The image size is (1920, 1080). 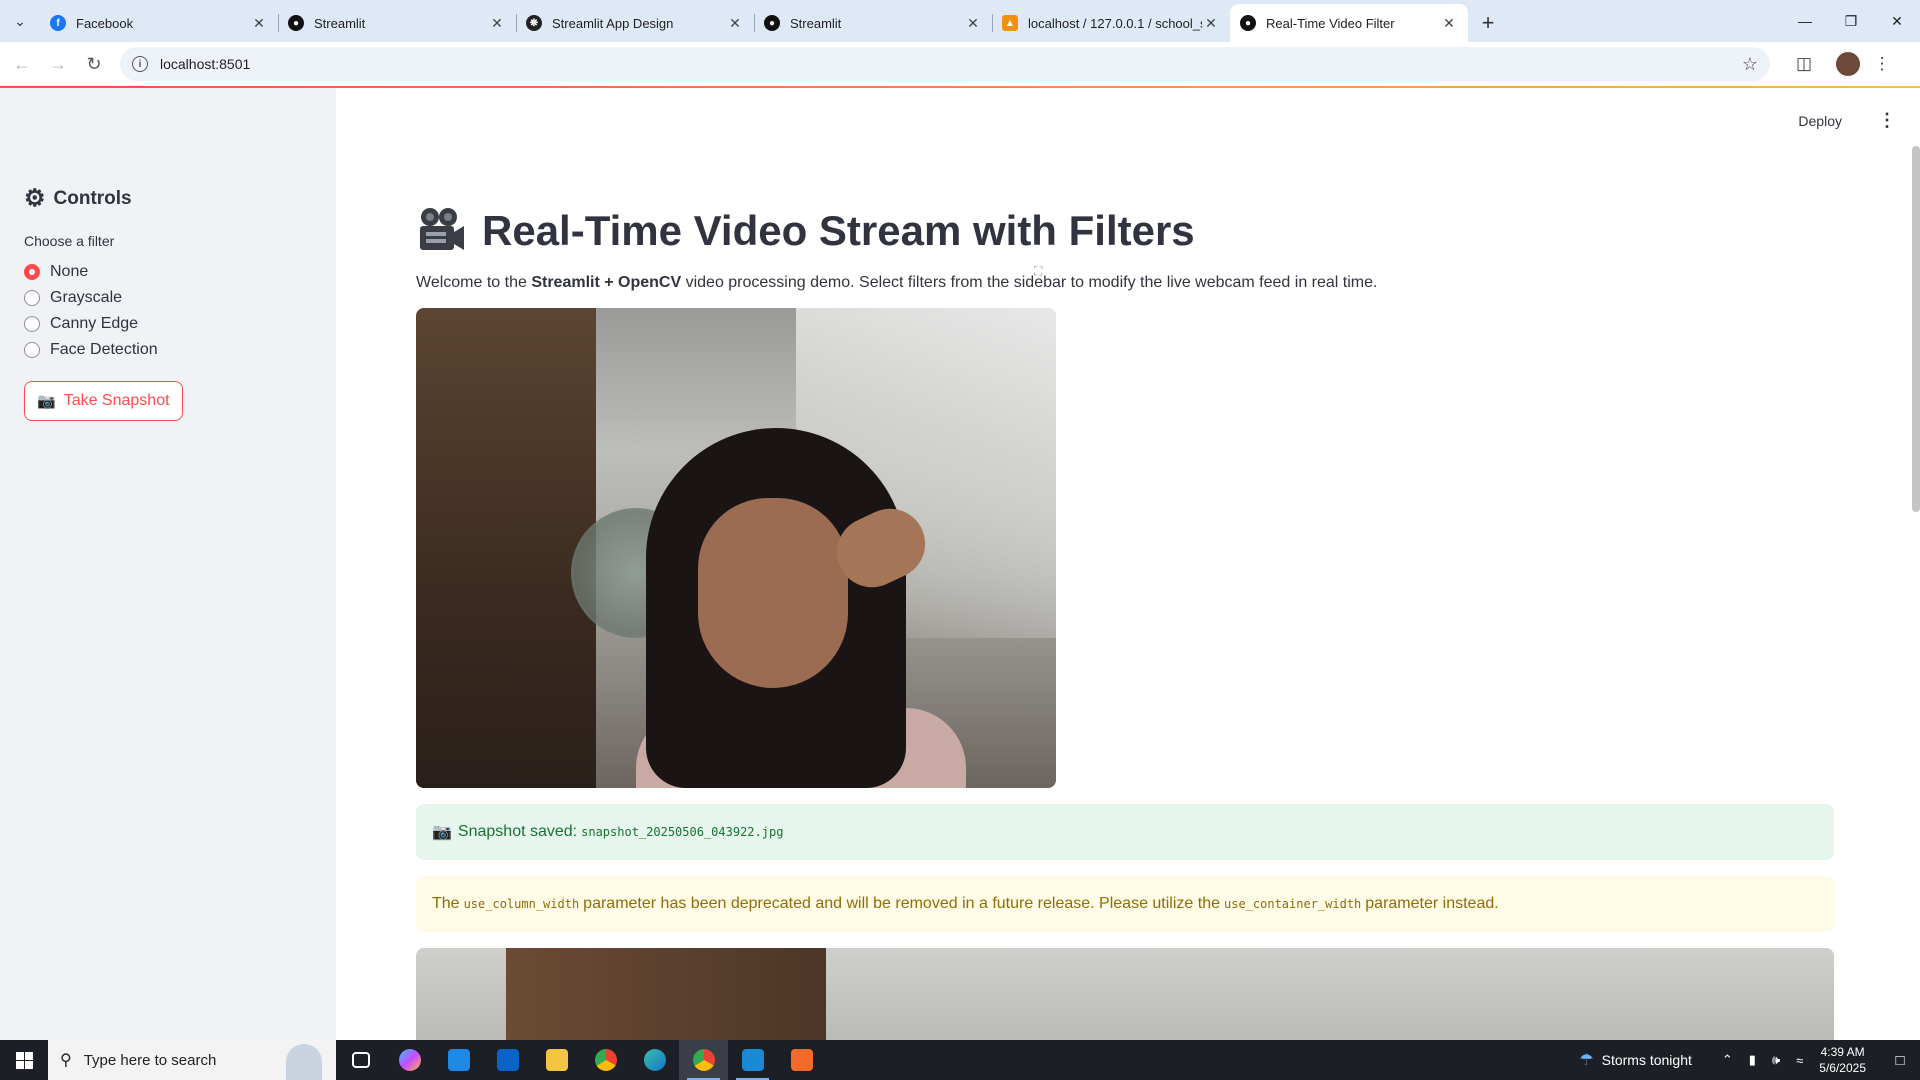 What do you see at coordinates (397, 23) in the screenshot?
I see `tab-streamlit-1: ● Streamlit ✕` at bounding box center [397, 23].